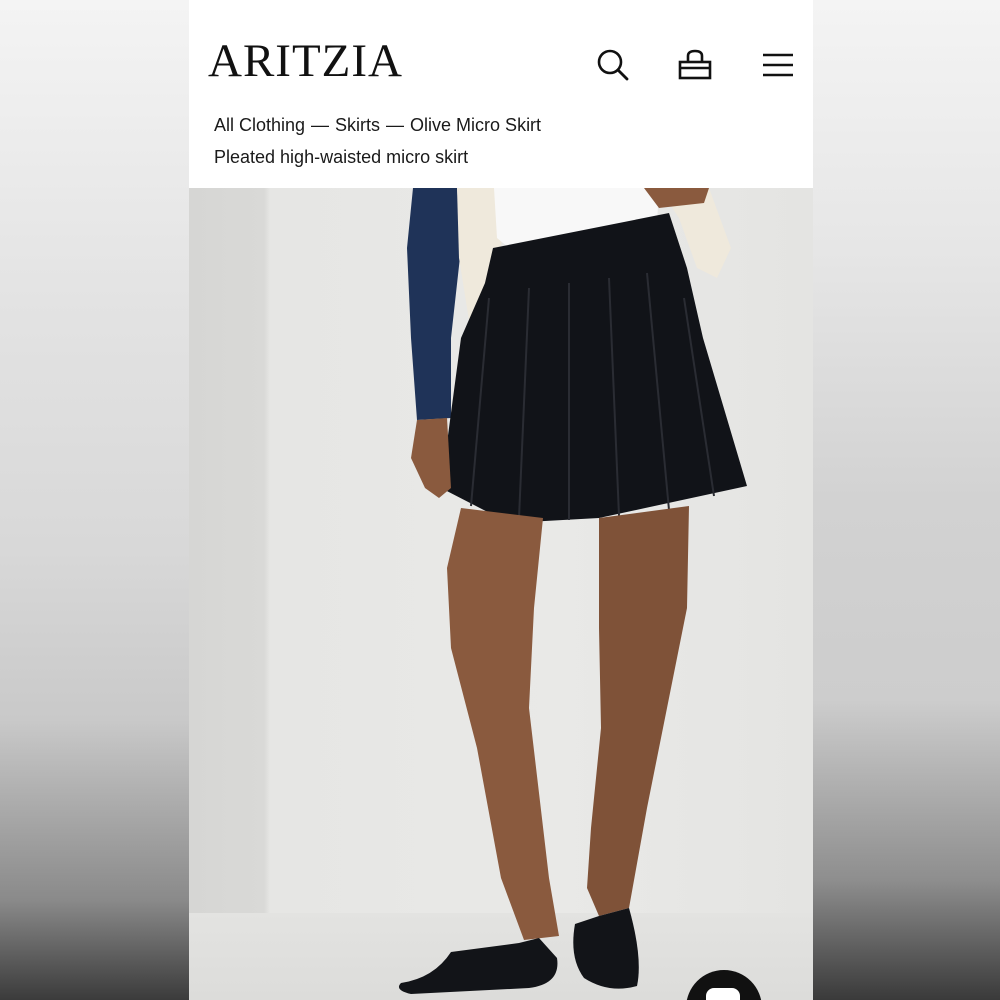 The height and width of the screenshot is (1000, 1000). I want to click on hamburger-menu-button, so click(778, 65).